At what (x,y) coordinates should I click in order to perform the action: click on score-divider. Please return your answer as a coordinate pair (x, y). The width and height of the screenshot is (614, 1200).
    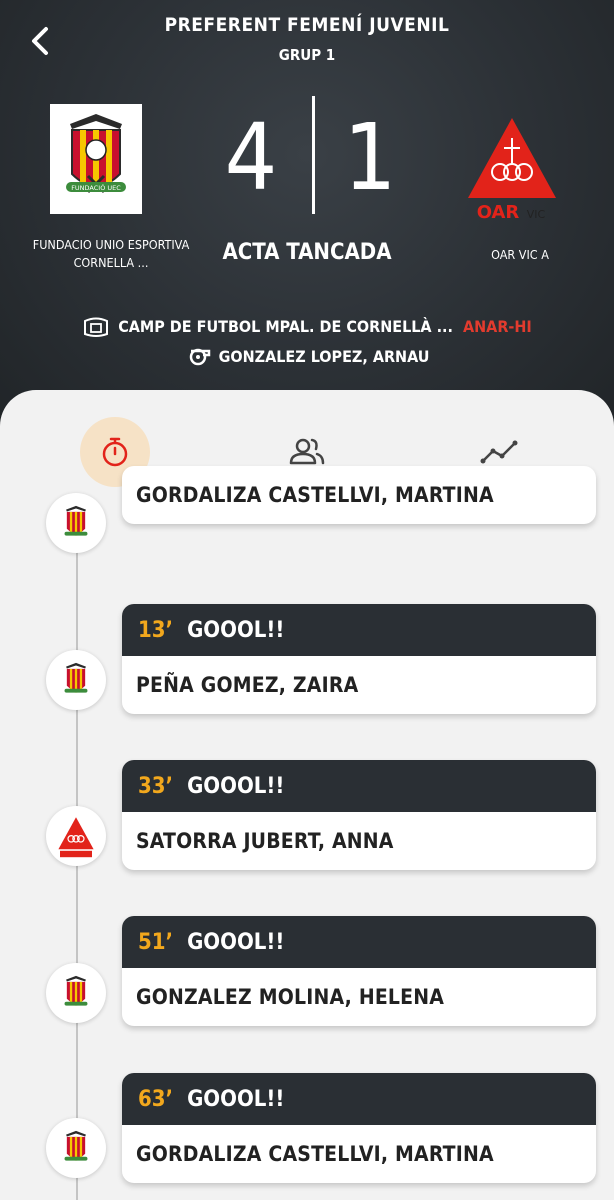
    Looking at the image, I should click on (313, 155).